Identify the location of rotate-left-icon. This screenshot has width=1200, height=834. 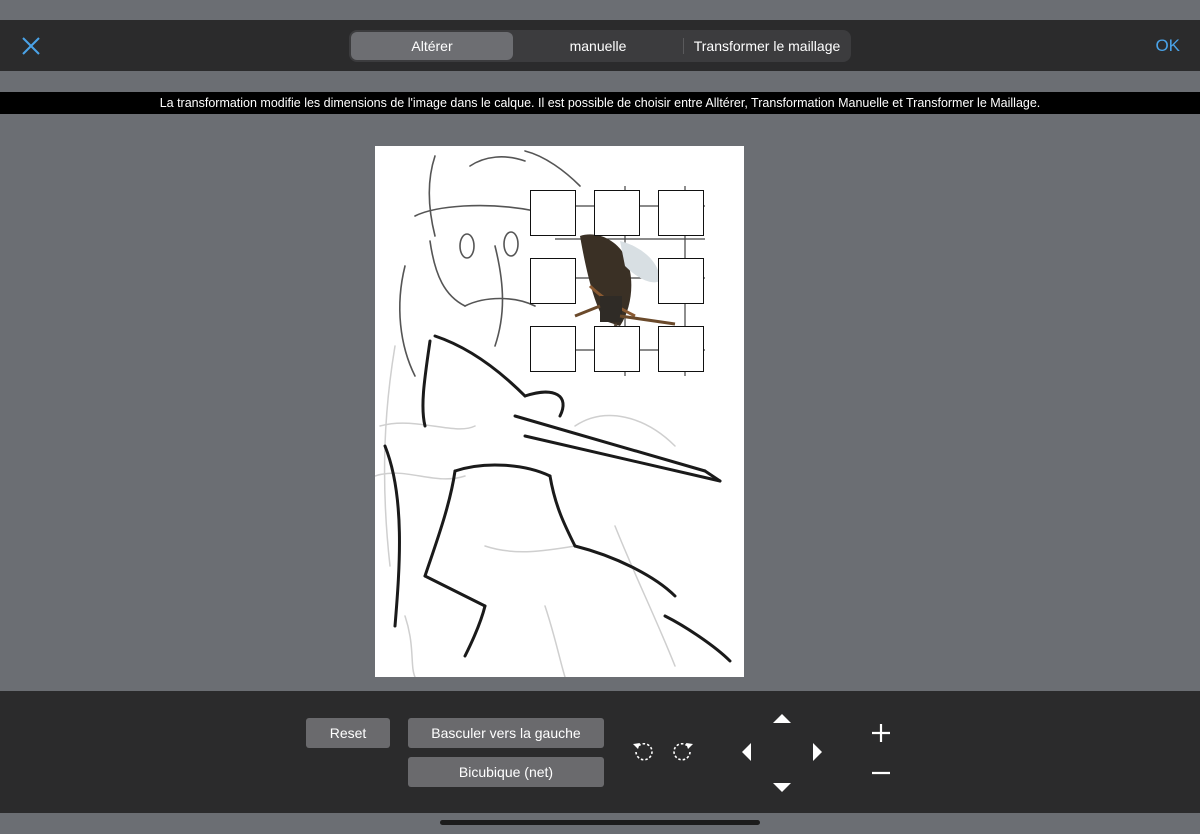
(643, 752).